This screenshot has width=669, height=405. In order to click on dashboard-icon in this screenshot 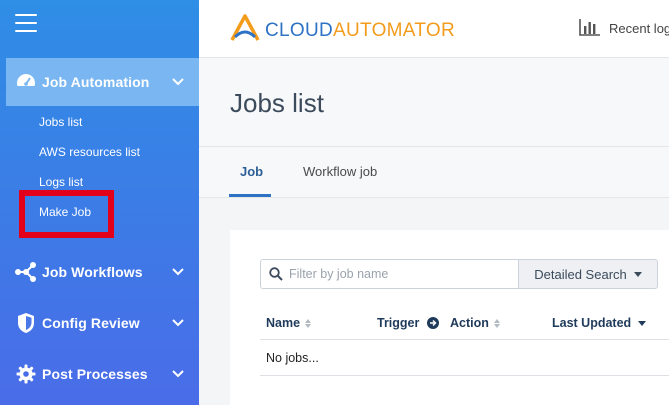, I will do `click(26, 82)`.